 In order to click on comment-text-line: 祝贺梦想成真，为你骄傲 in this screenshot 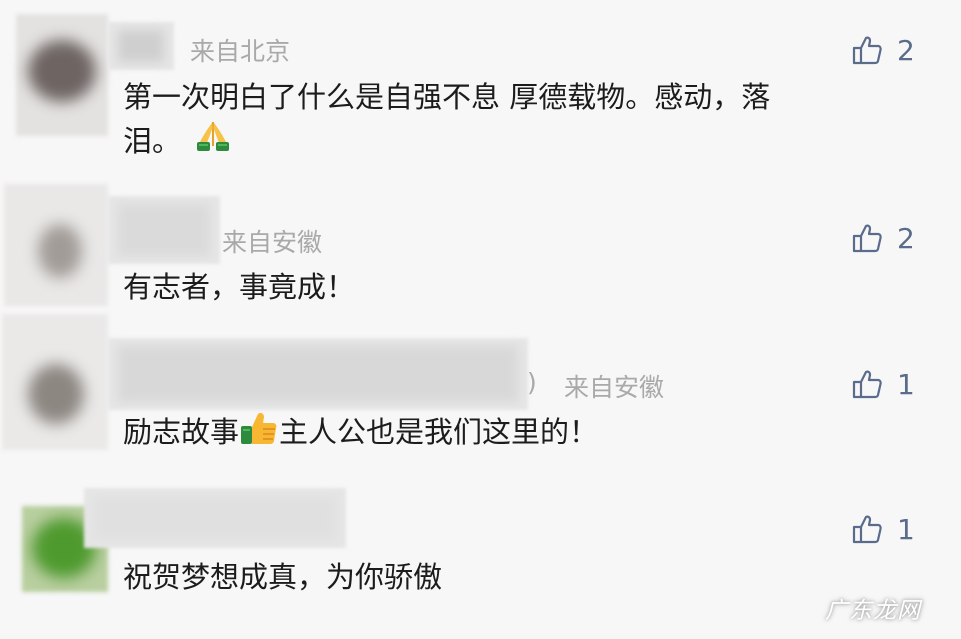, I will do `click(283, 577)`.